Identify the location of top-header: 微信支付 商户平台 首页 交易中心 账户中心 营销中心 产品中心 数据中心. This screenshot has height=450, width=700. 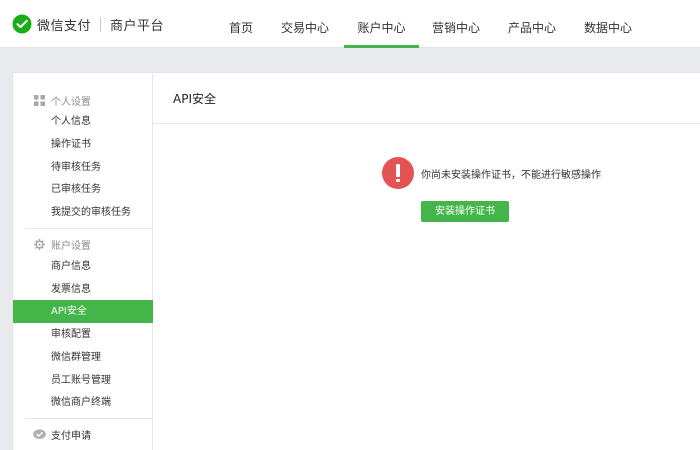
(350, 24).